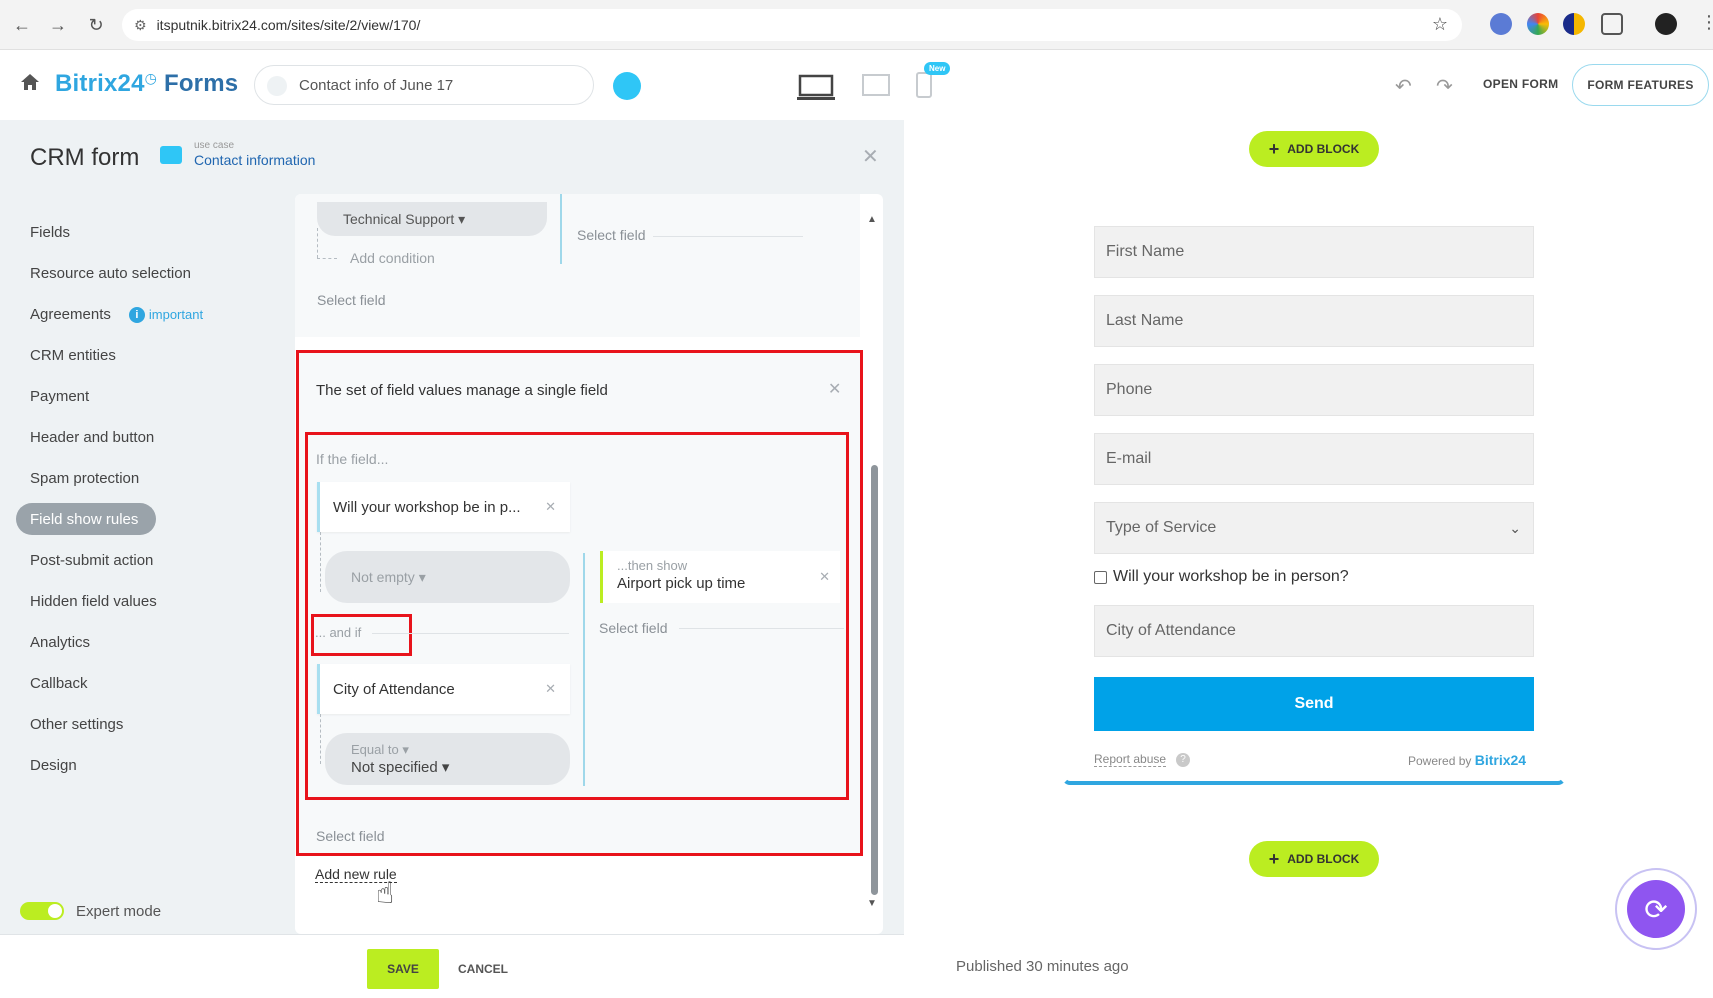 This screenshot has width=1713, height=998. What do you see at coordinates (70, 314) in the screenshot?
I see `nav-label: Agreements` at bounding box center [70, 314].